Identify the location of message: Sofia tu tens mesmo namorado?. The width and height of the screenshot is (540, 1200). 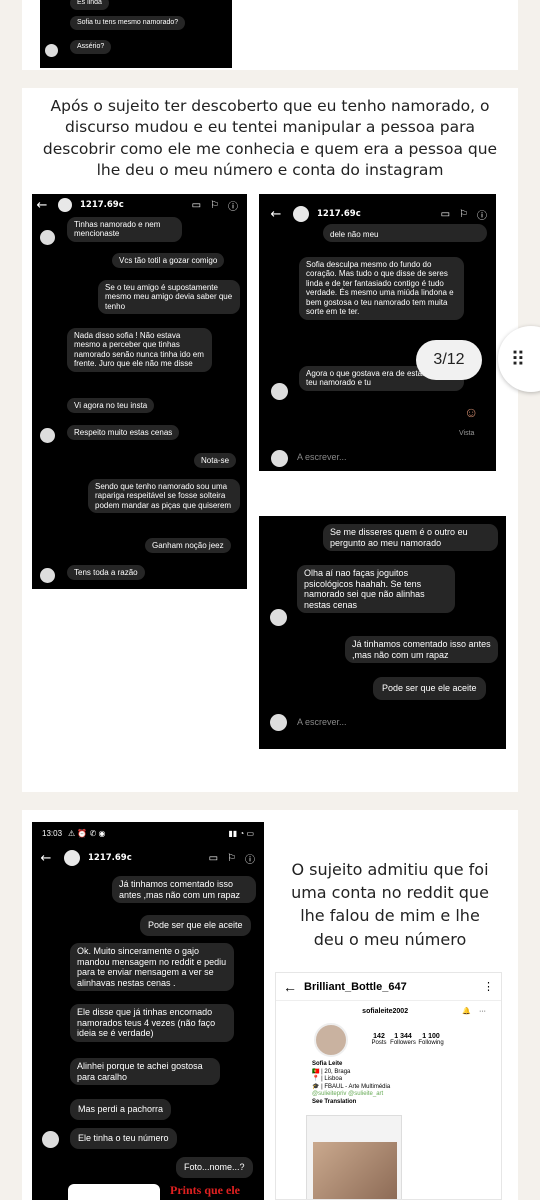
(128, 23).